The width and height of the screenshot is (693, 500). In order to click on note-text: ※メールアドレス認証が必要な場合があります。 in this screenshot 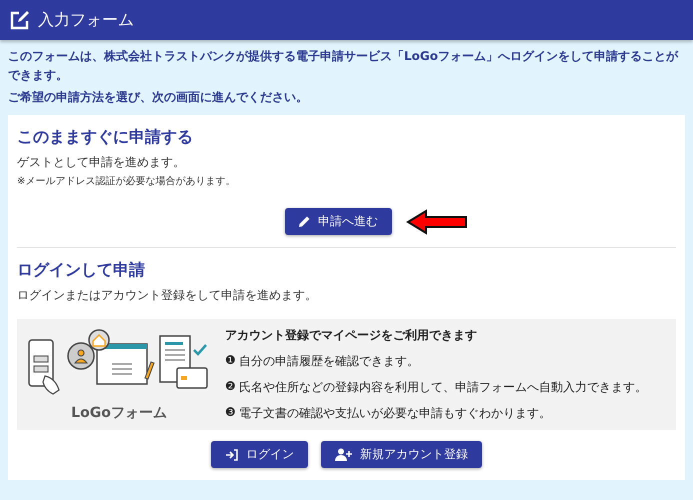, I will do `click(126, 181)`.